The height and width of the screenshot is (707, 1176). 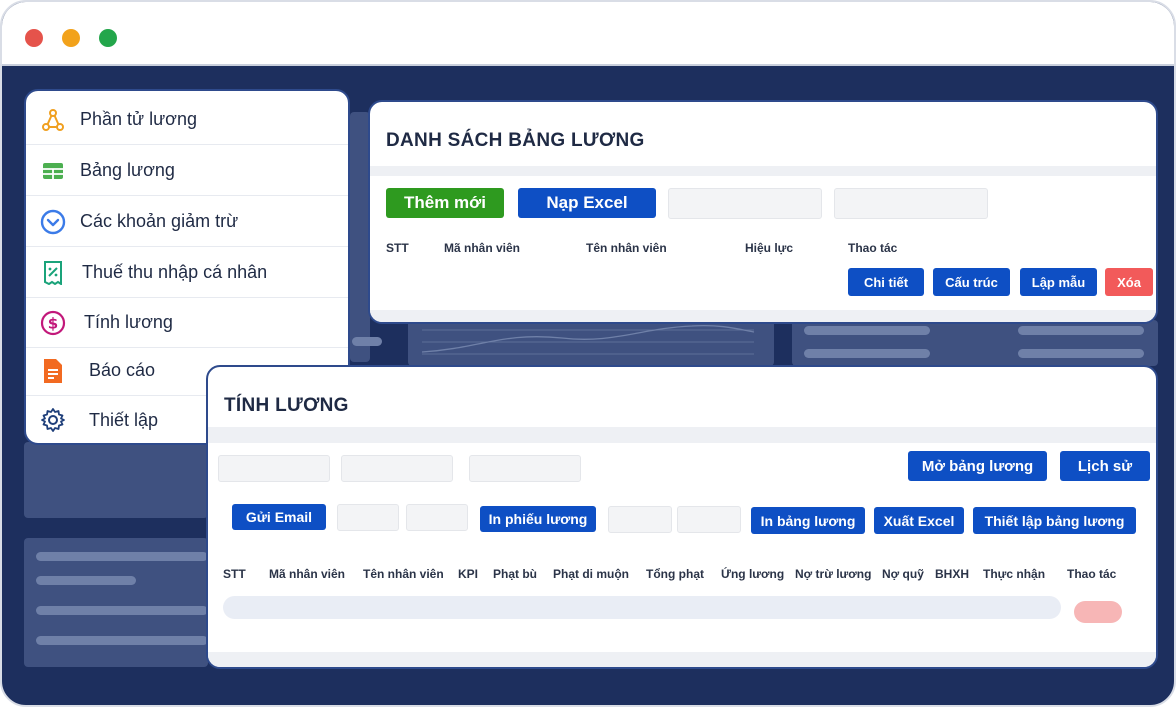 What do you see at coordinates (919, 520) in the screenshot?
I see `export-excel-button: Xuất Excel` at bounding box center [919, 520].